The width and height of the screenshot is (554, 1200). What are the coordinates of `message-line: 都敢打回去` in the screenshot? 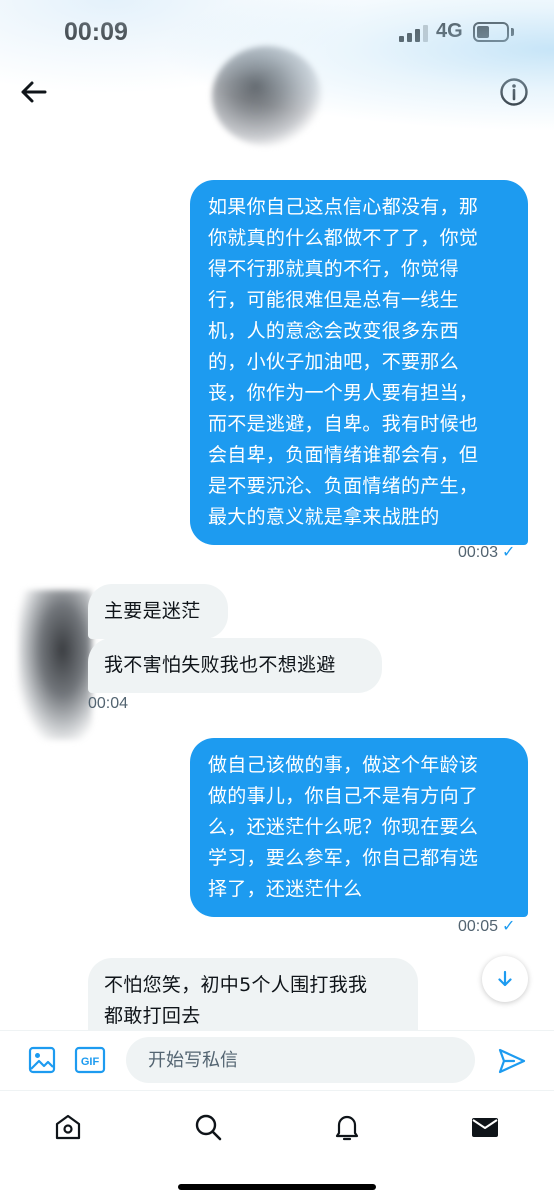 It's located at (152, 1016).